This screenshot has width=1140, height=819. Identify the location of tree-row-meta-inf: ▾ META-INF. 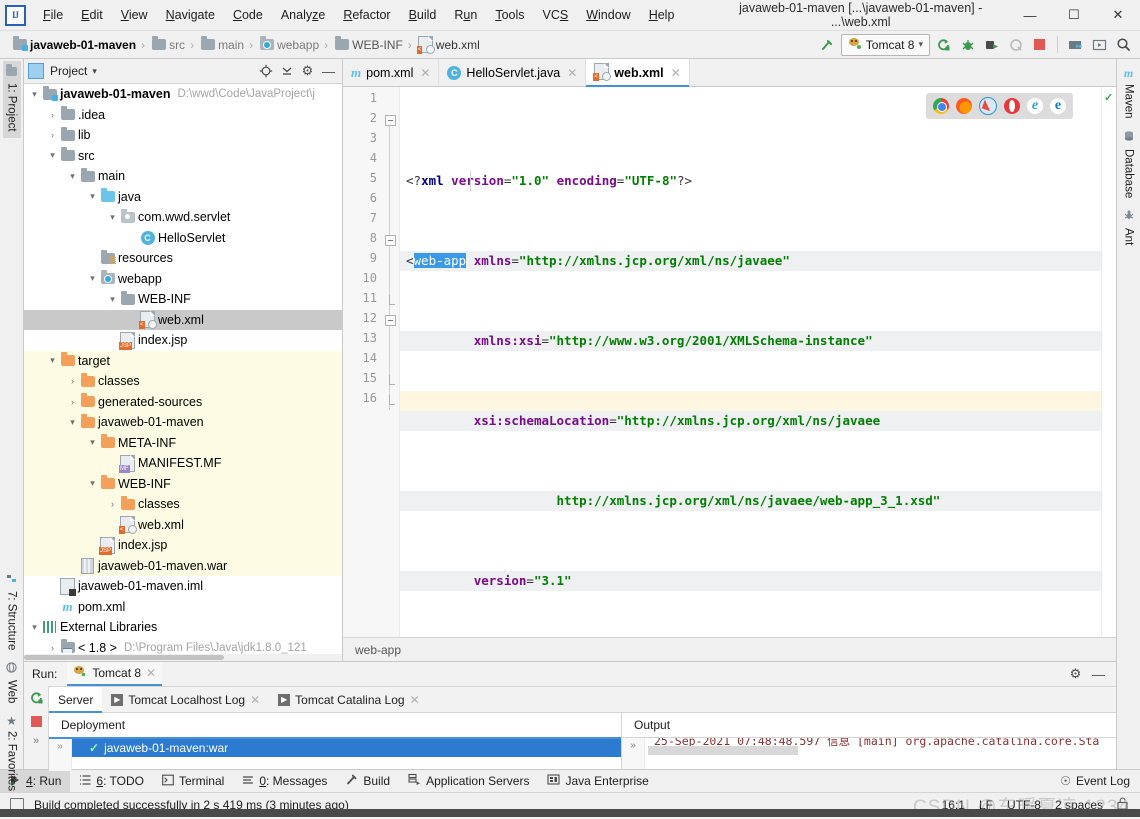
(183, 442).